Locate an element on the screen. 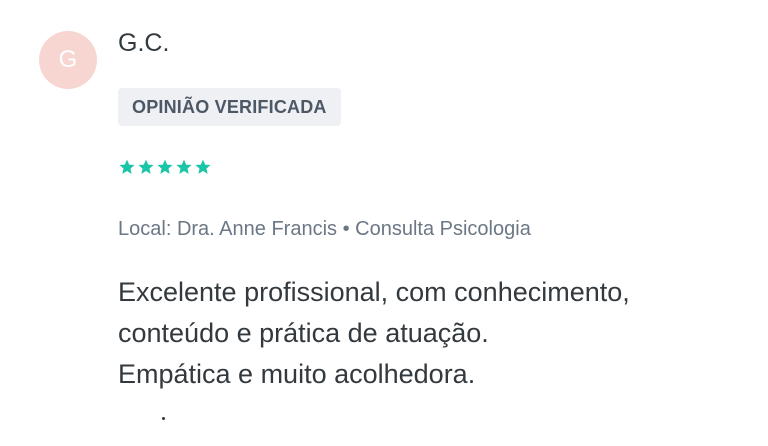  avatar: G is located at coordinates (68, 60).